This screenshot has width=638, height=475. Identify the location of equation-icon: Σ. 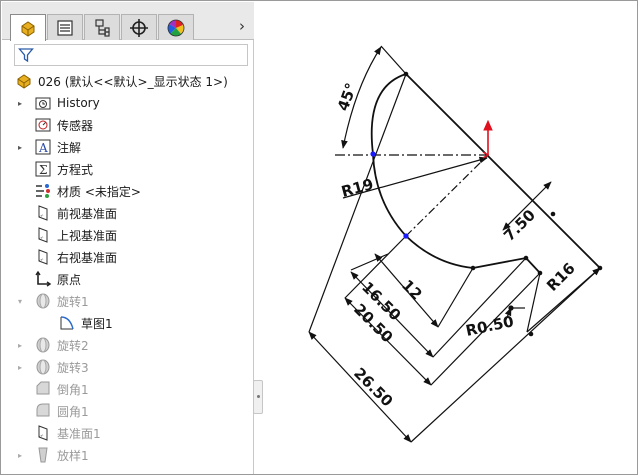
(43, 169).